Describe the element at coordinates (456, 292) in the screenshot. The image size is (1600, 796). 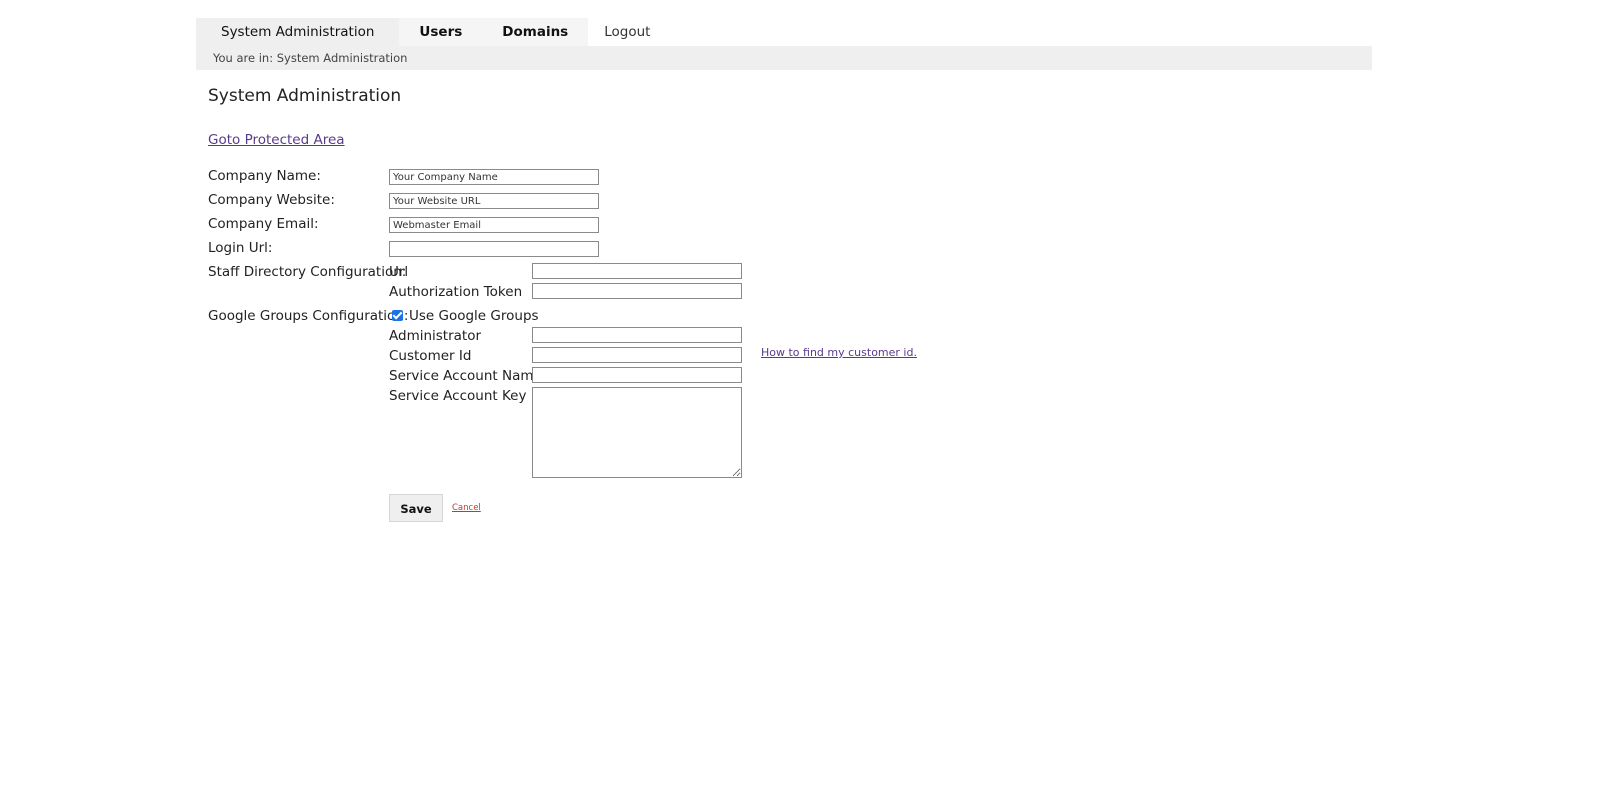
I see `authorization-token-label: Authorization Token` at that location.